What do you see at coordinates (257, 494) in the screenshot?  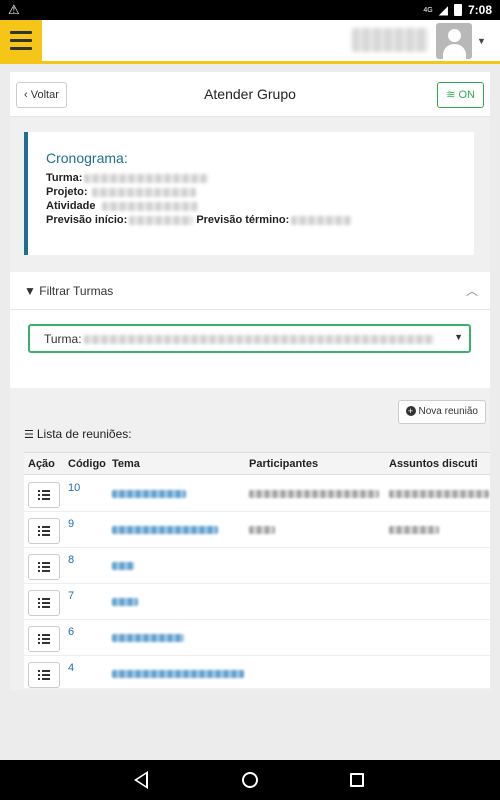 I see `table-row: 10` at bounding box center [257, 494].